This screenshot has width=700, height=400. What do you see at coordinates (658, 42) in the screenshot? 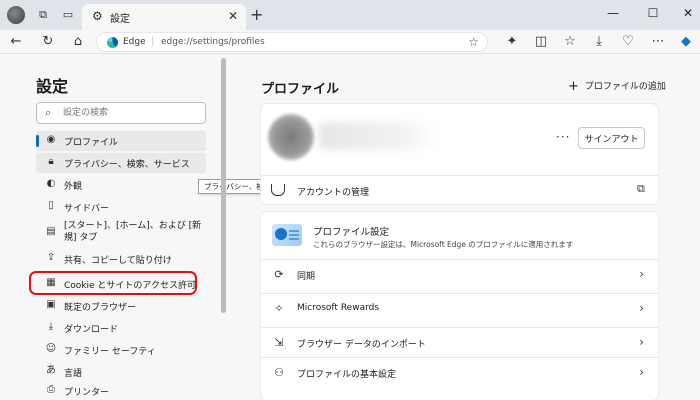
I see `more-menu-icon: ⋯` at bounding box center [658, 42].